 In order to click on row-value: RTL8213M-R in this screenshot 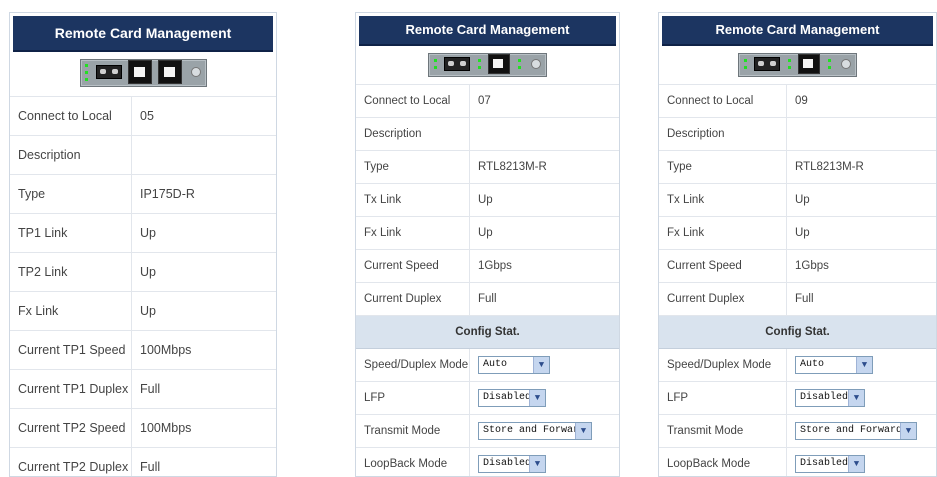, I will do `click(861, 167)`.